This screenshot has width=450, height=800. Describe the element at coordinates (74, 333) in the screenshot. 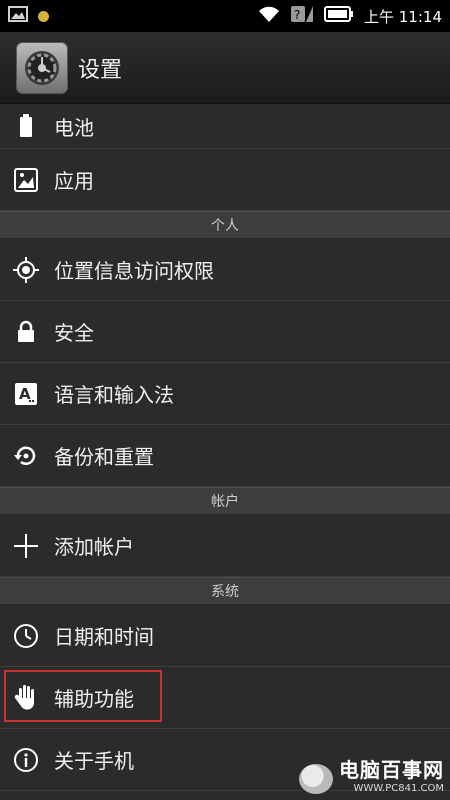

I see `setting-label: 安全` at that location.